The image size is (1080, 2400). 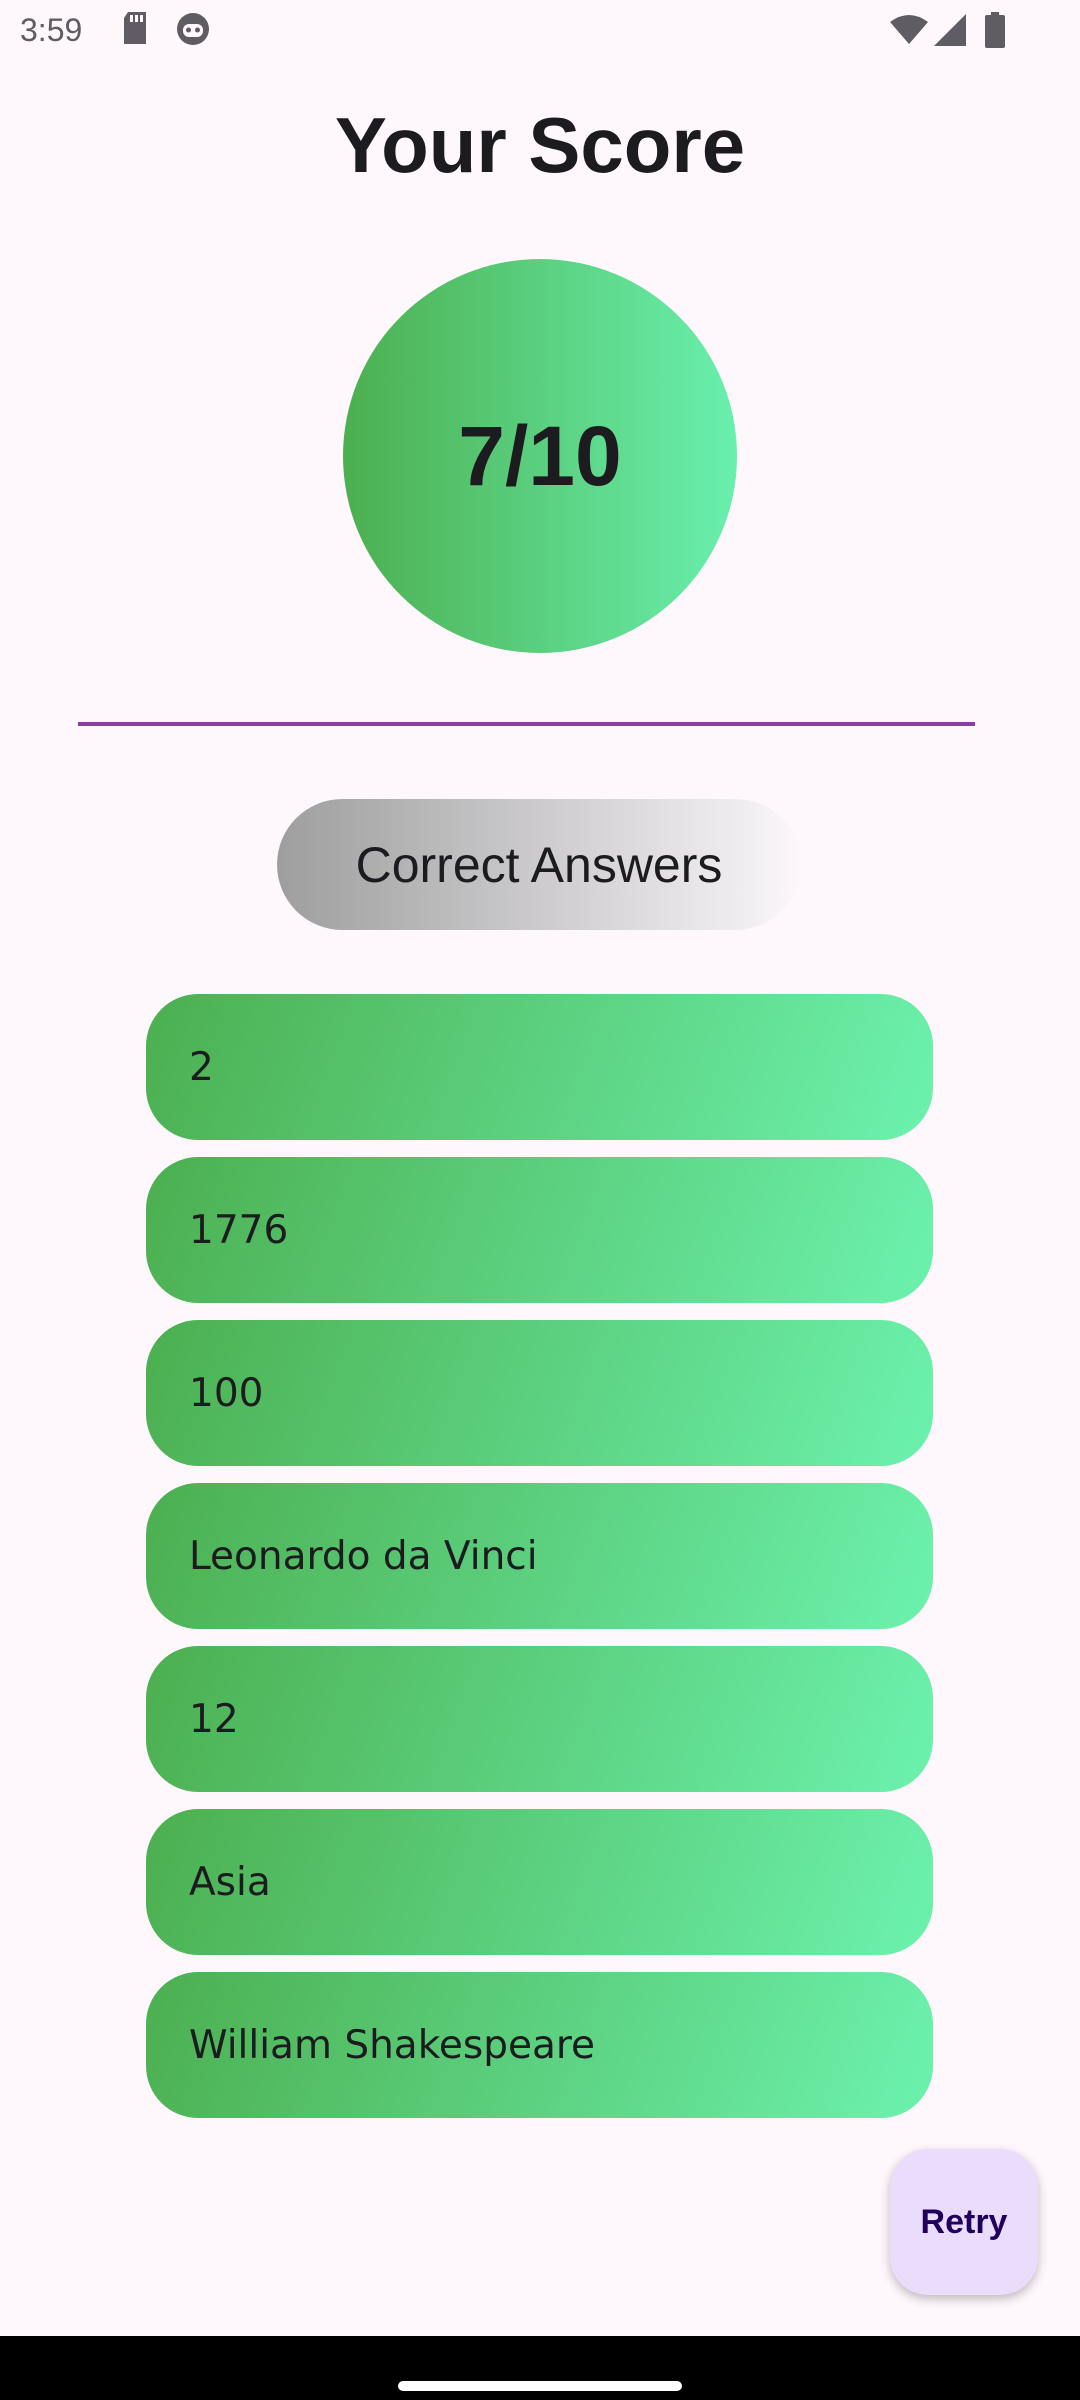 What do you see at coordinates (193, 31) in the screenshot?
I see `robot-icon` at bounding box center [193, 31].